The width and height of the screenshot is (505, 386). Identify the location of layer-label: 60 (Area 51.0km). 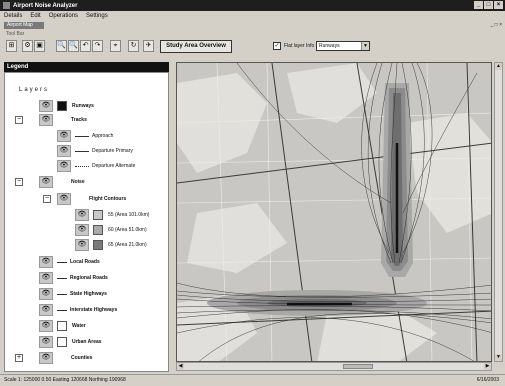
(127, 230).